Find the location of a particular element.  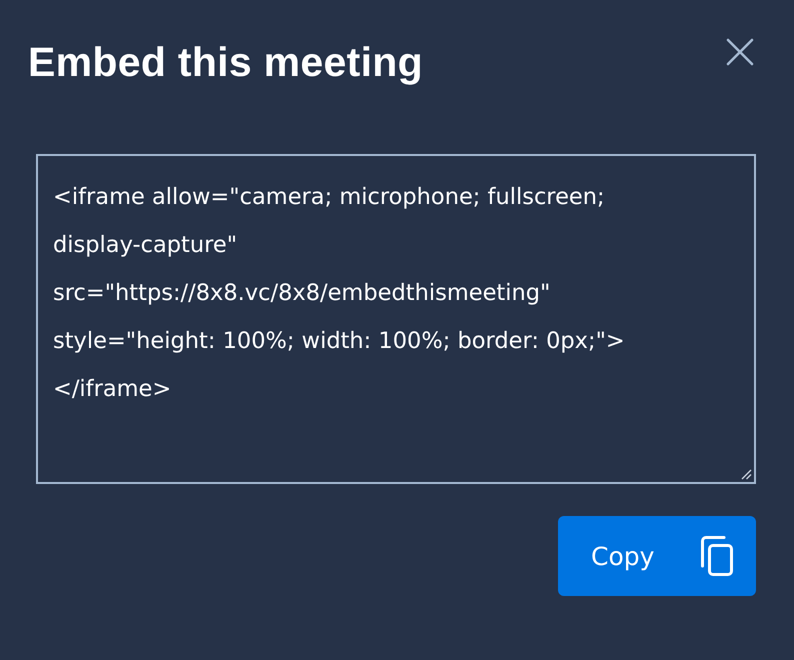

copy-icon is located at coordinates (717, 556).